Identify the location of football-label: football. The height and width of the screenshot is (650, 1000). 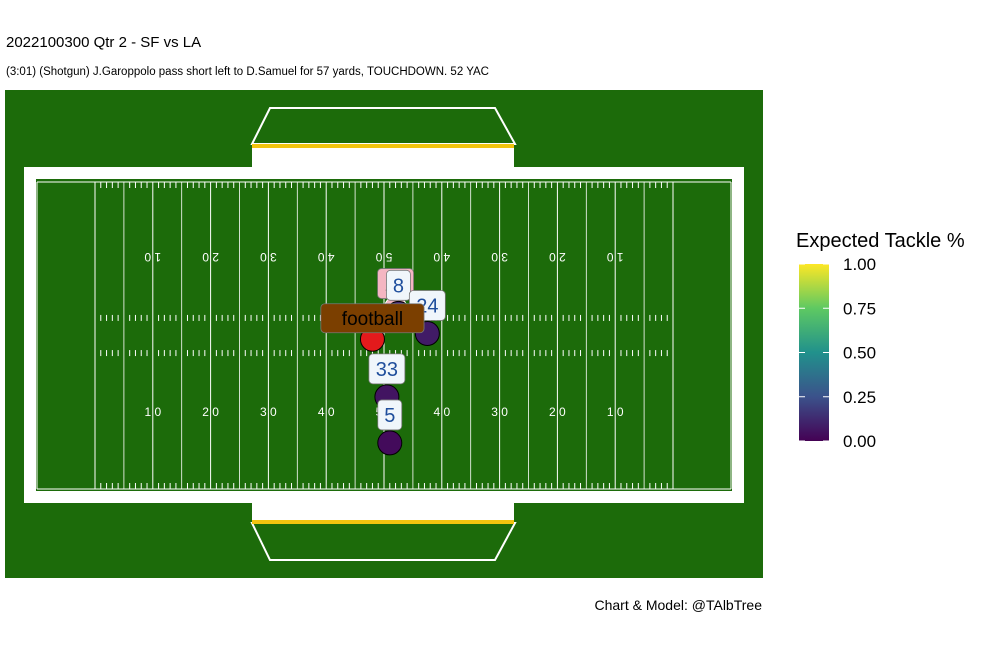
(372, 319).